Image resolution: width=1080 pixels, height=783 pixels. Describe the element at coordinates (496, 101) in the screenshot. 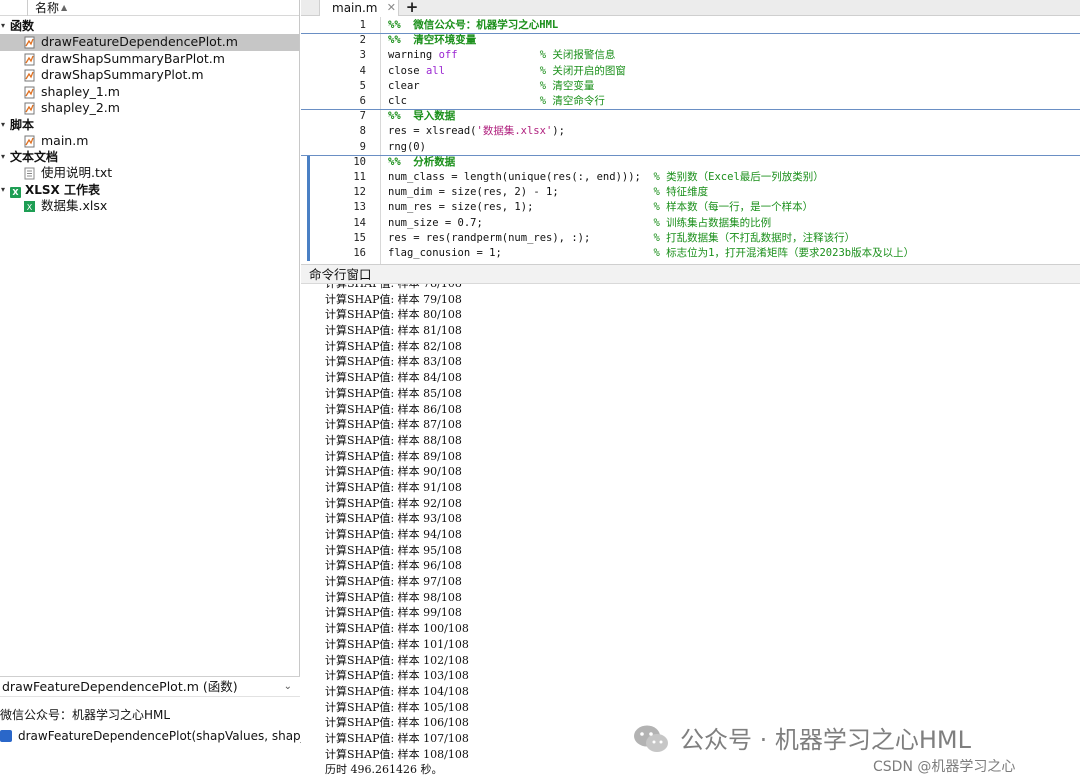

I see `code-line: clc % 清空命令行` at that location.